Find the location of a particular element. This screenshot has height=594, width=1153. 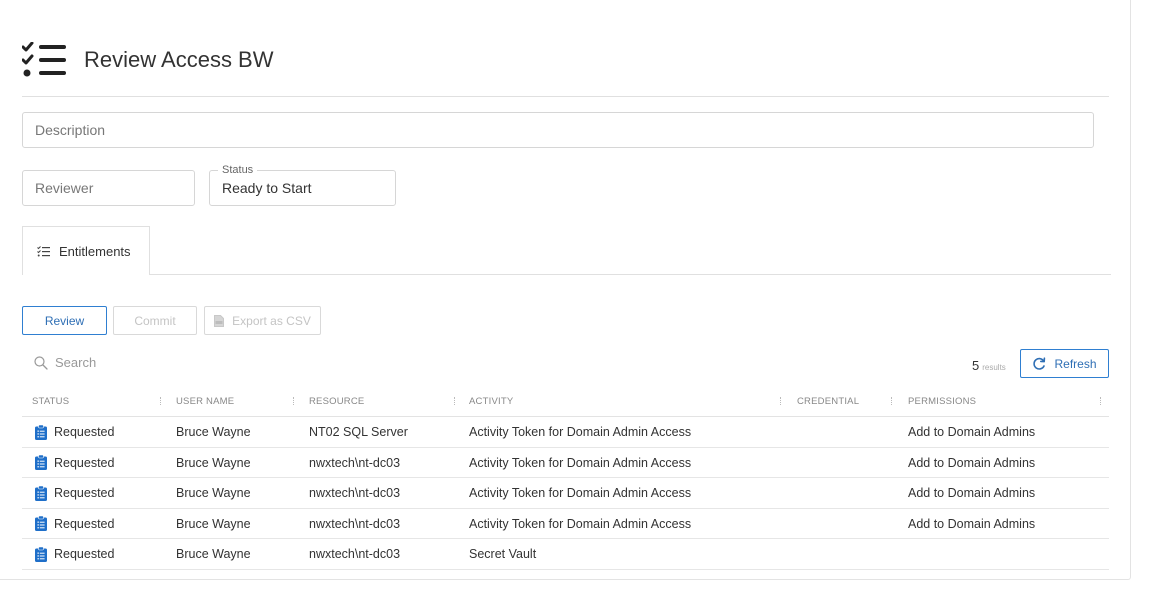

column-header-permissions: PERMISSIONS is located at coordinates (942, 403).